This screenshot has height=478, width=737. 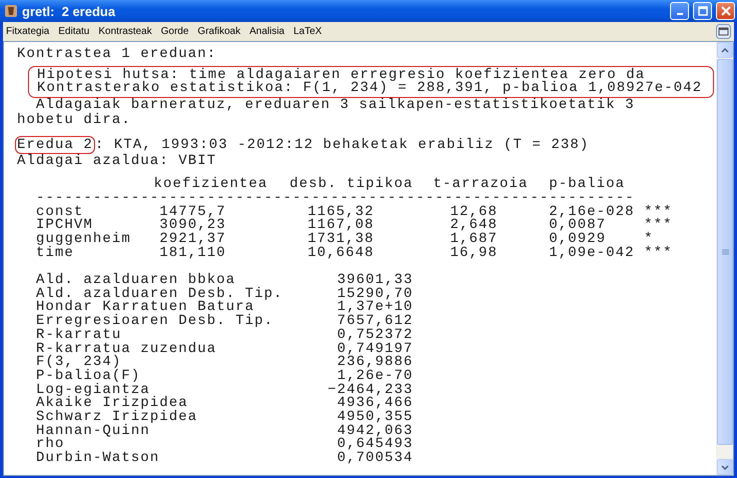 I want to click on statistic-value: 7657,612, so click(x=375, y=322).